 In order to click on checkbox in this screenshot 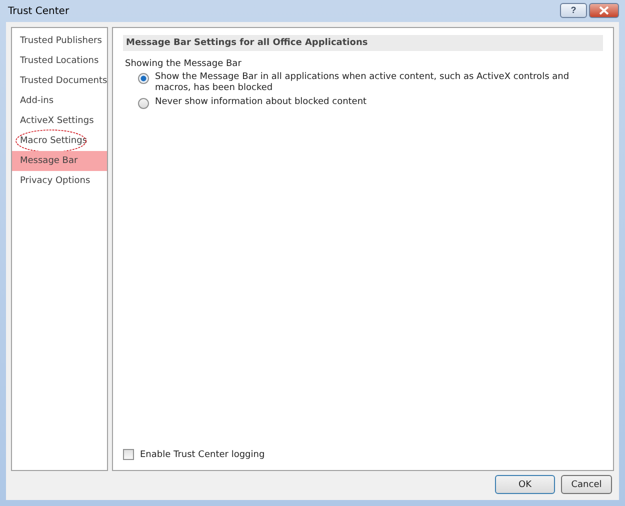, I will do `click(128, 454)`.